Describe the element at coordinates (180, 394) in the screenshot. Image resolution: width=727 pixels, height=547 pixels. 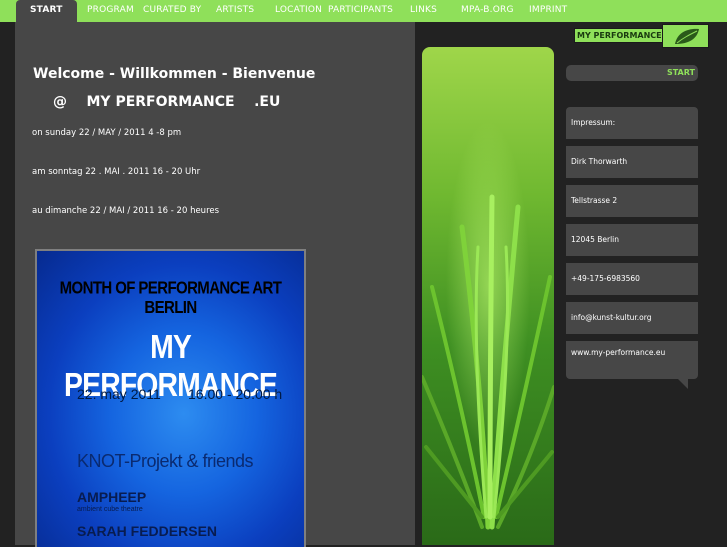
I see `poster-date: 22. may 2011 16.00 - 20.00 h` at that location.